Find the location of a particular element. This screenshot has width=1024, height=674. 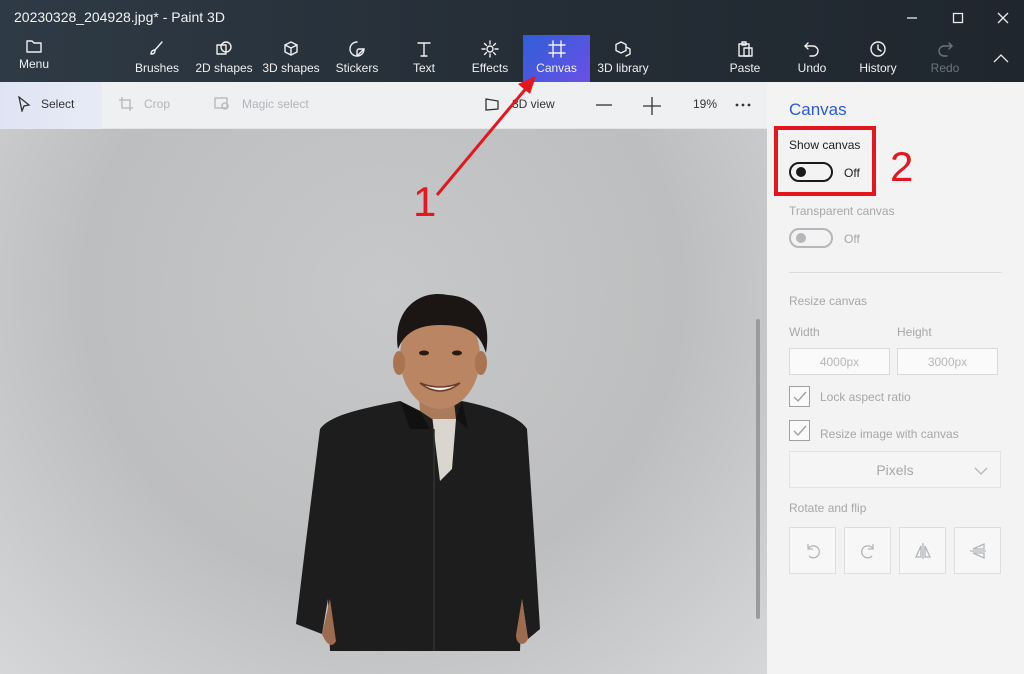

tool-effects-label: Effects is located at coordinates (490, 68).